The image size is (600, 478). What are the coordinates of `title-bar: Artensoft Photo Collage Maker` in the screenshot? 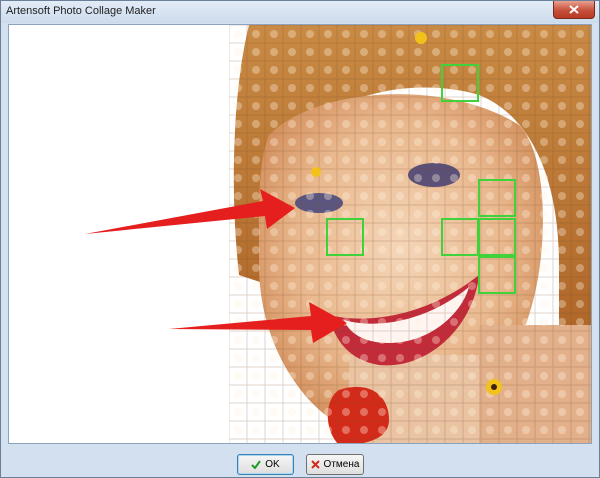 It's located at (300, 12).